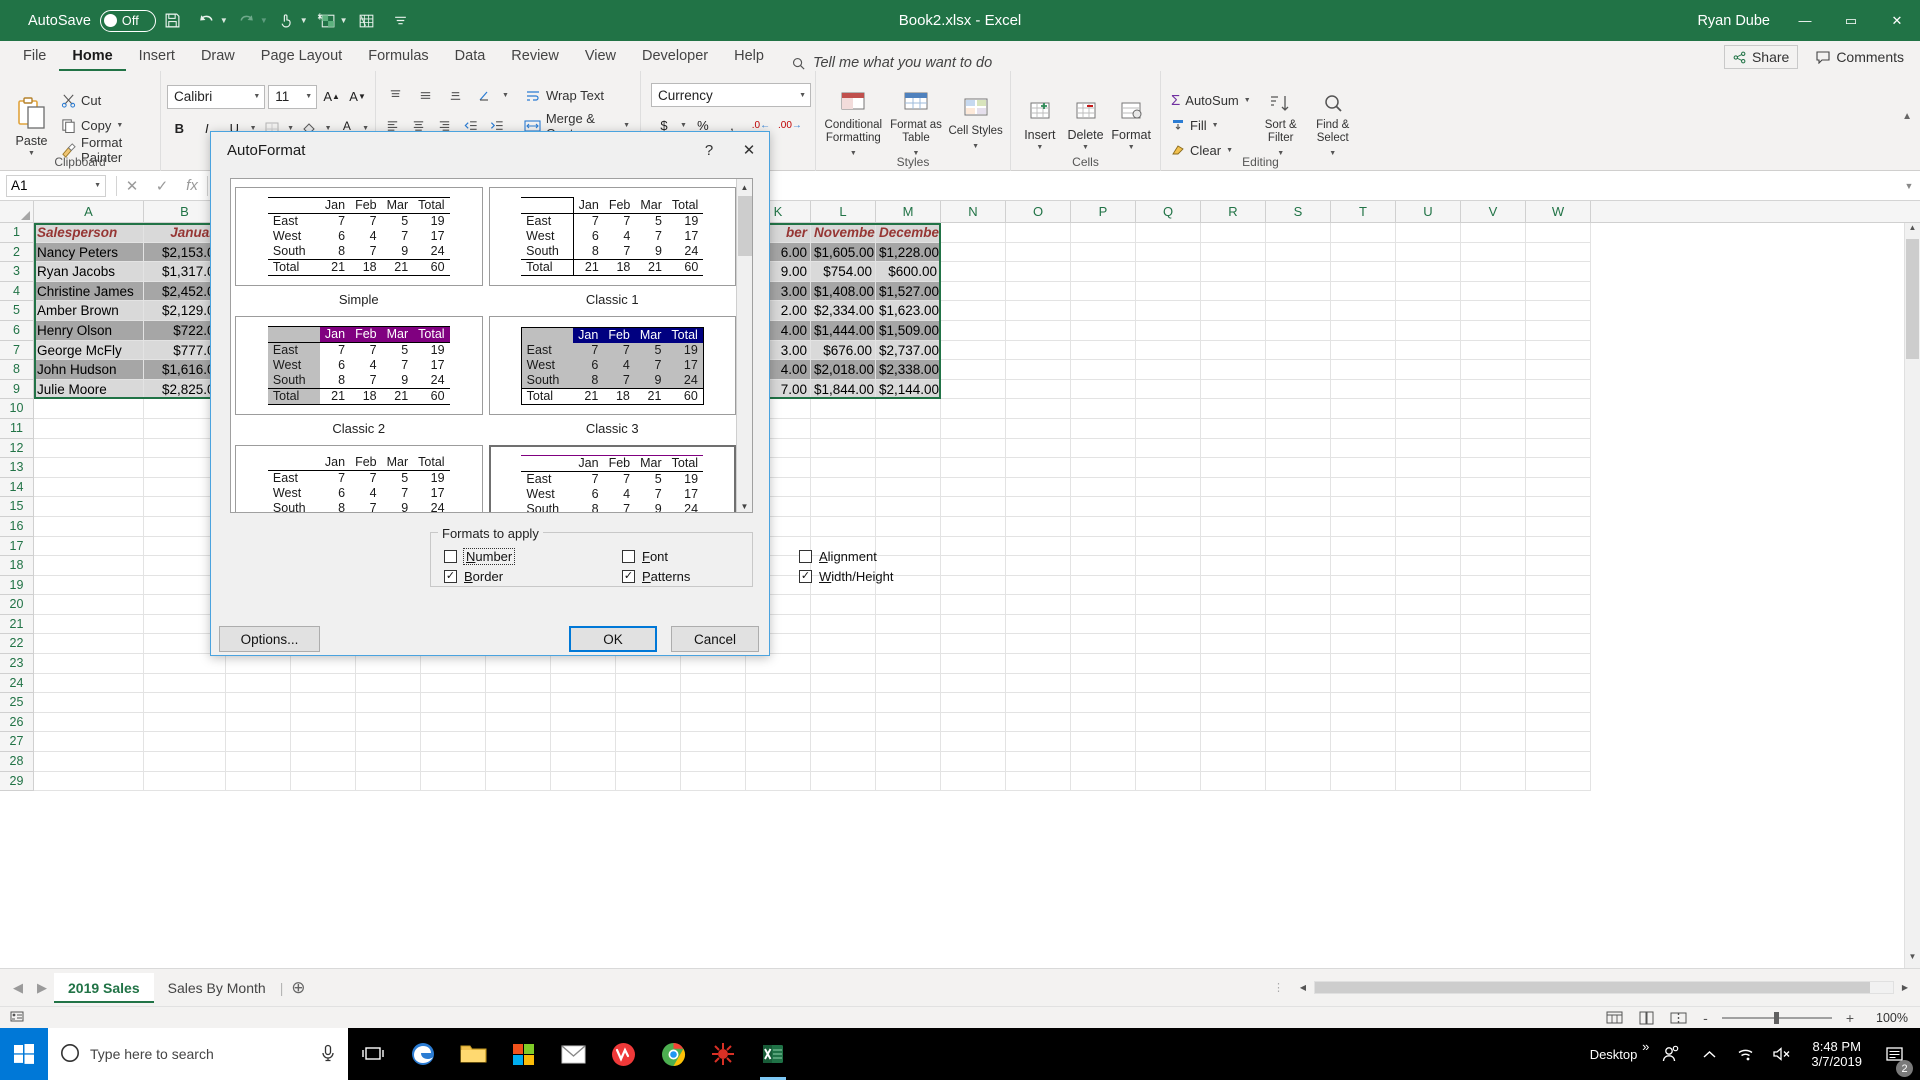 Image resolution: width=1920 pixels, height=1080 pixels. I want to click on cell-I25, so click(648, 703).